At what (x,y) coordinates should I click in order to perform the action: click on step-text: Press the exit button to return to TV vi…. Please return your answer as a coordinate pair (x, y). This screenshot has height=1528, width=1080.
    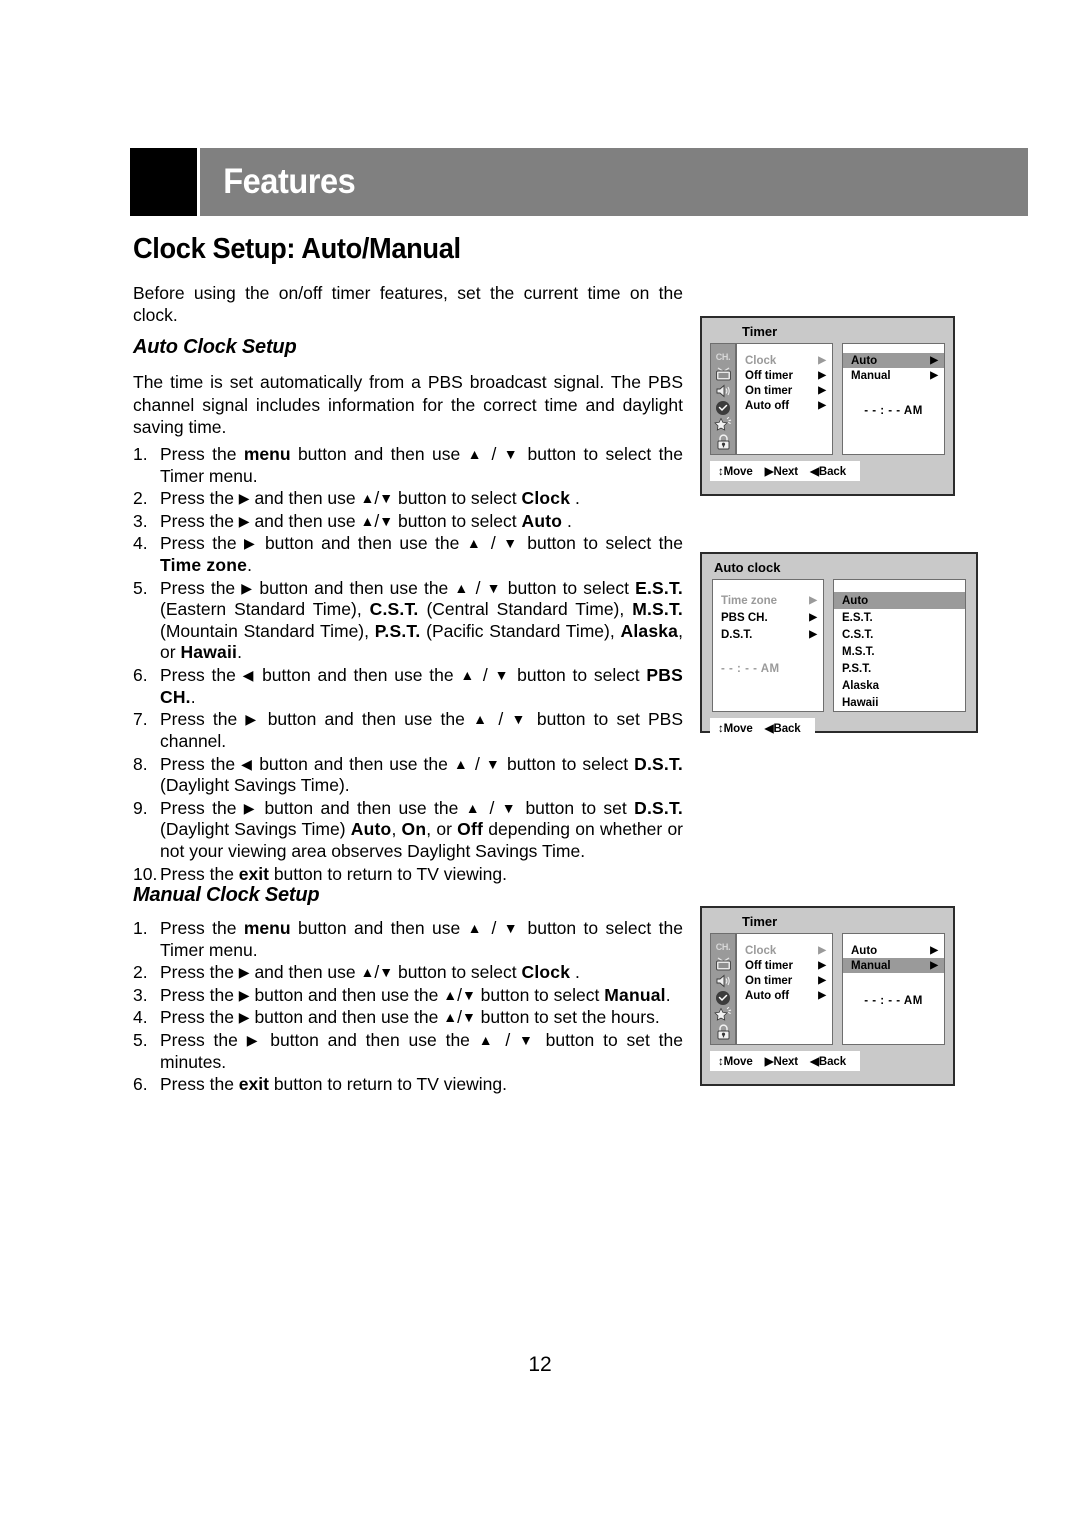
    Looking at the image, I should click on (333, 1084).